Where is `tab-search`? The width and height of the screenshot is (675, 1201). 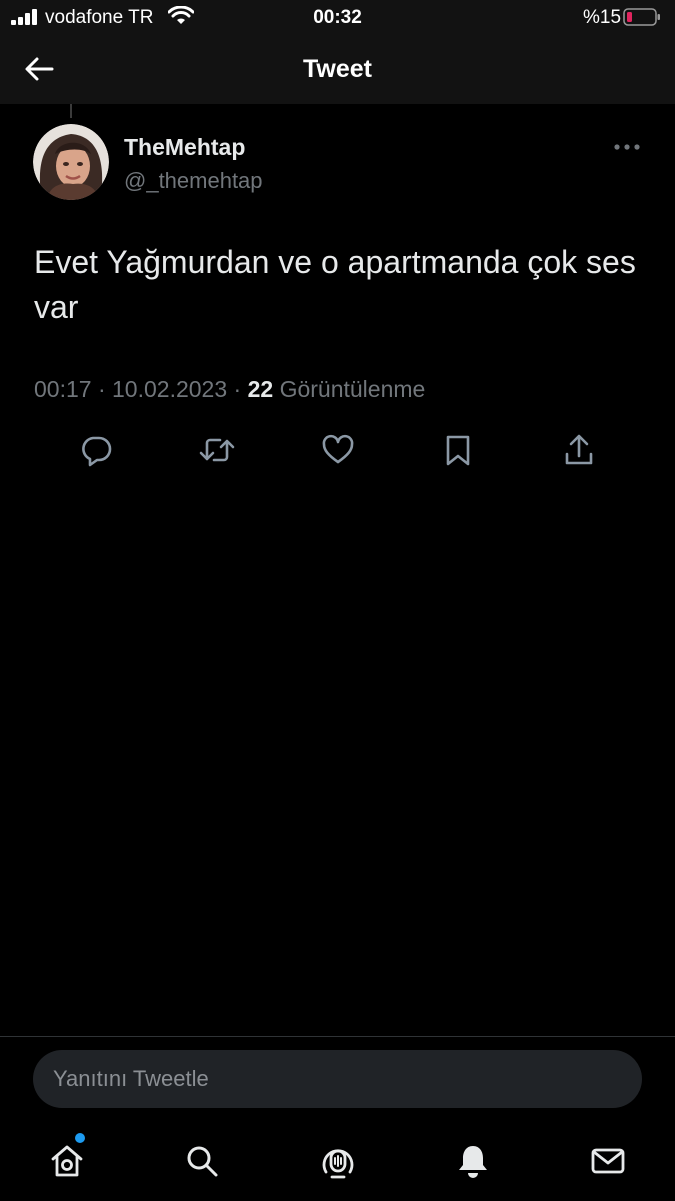
tab-search is located at coordinates (202, 1161).